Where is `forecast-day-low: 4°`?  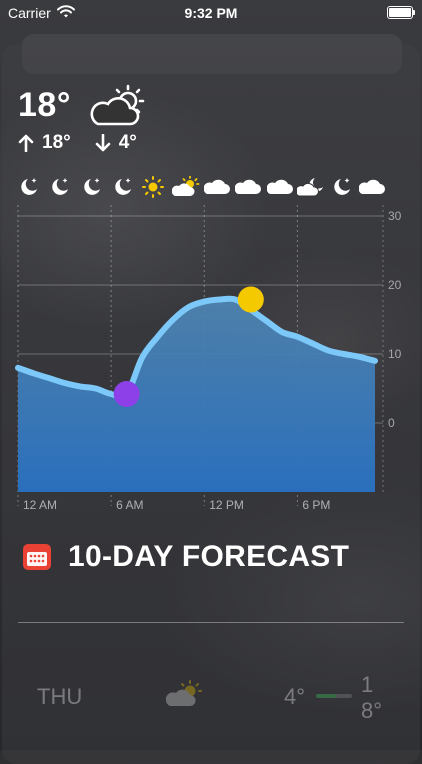
forecast-day-low: 4° is located at coordinates (295, 696).